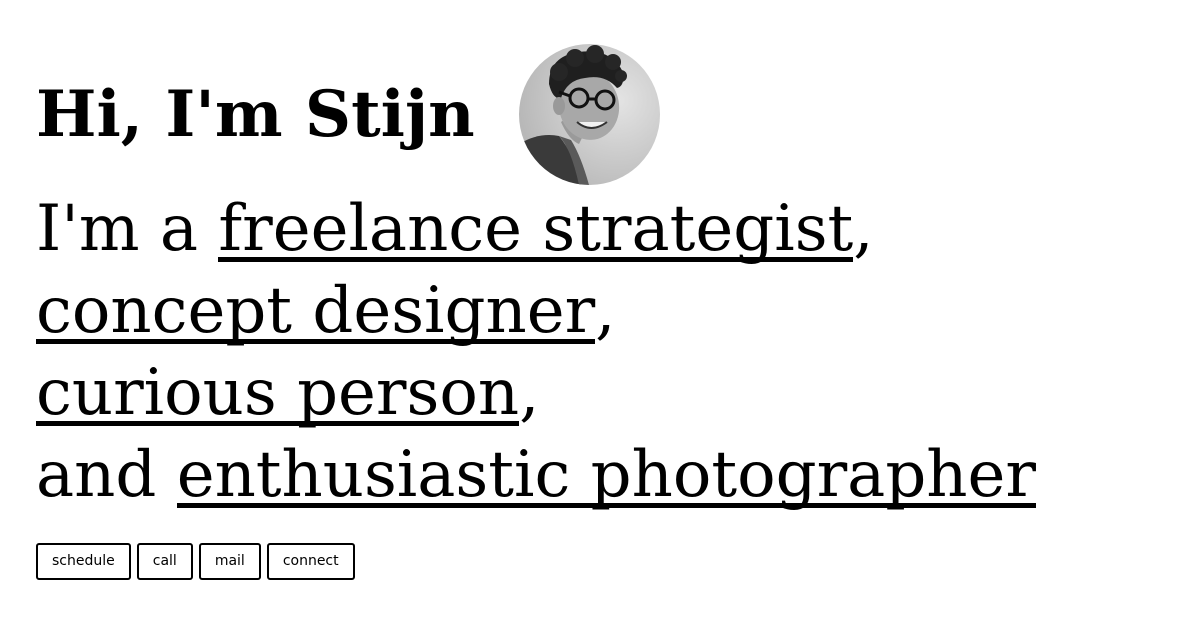 The height and width of the screenshot is (630, 1200). Describe the element at coordinates (164, 561) in the screenshot. I see `call-button: call` at that location.